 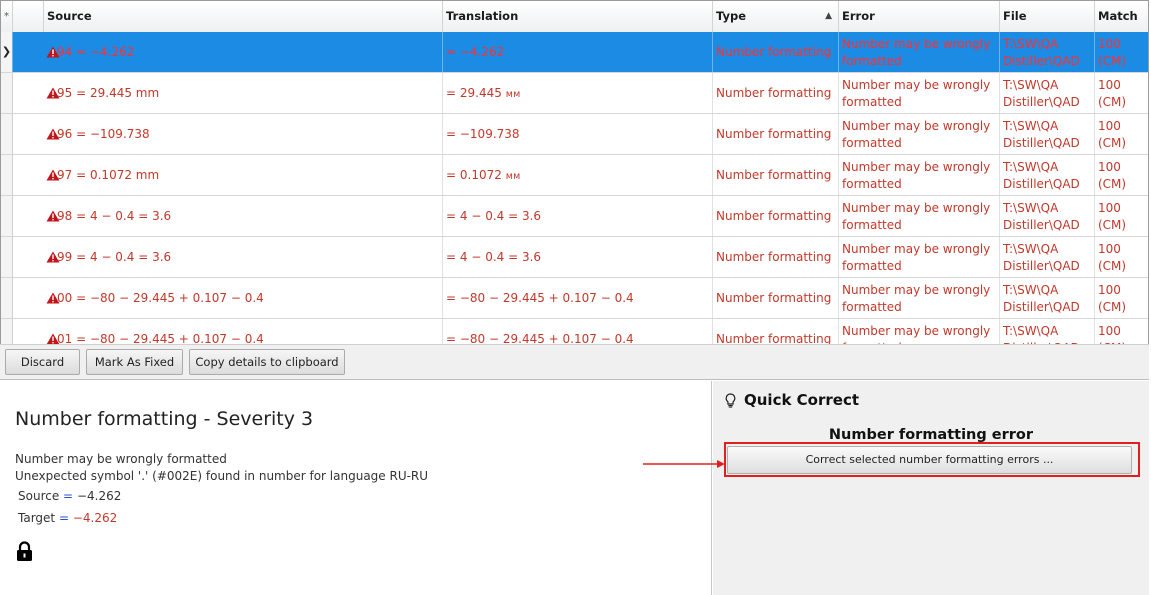 I want to click on header-type-label: Type, so click(x=731, y=16).